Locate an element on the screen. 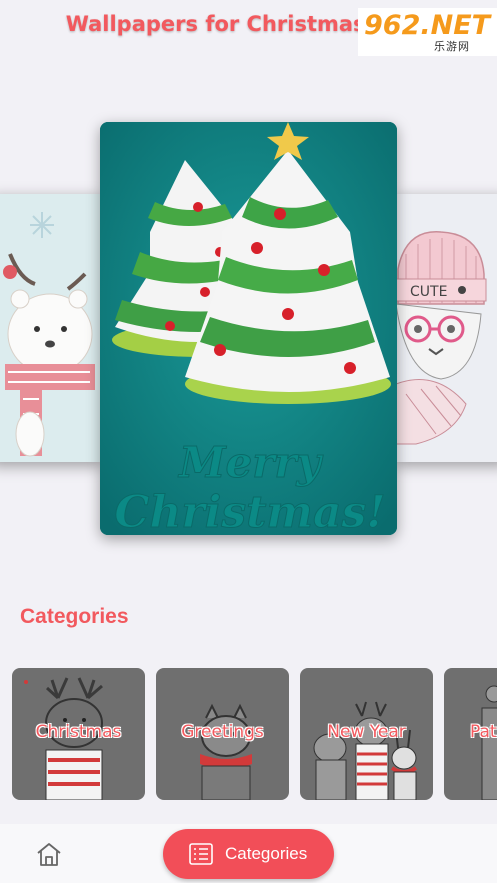  category-label: Christmas is located at coordinates (78, 732).